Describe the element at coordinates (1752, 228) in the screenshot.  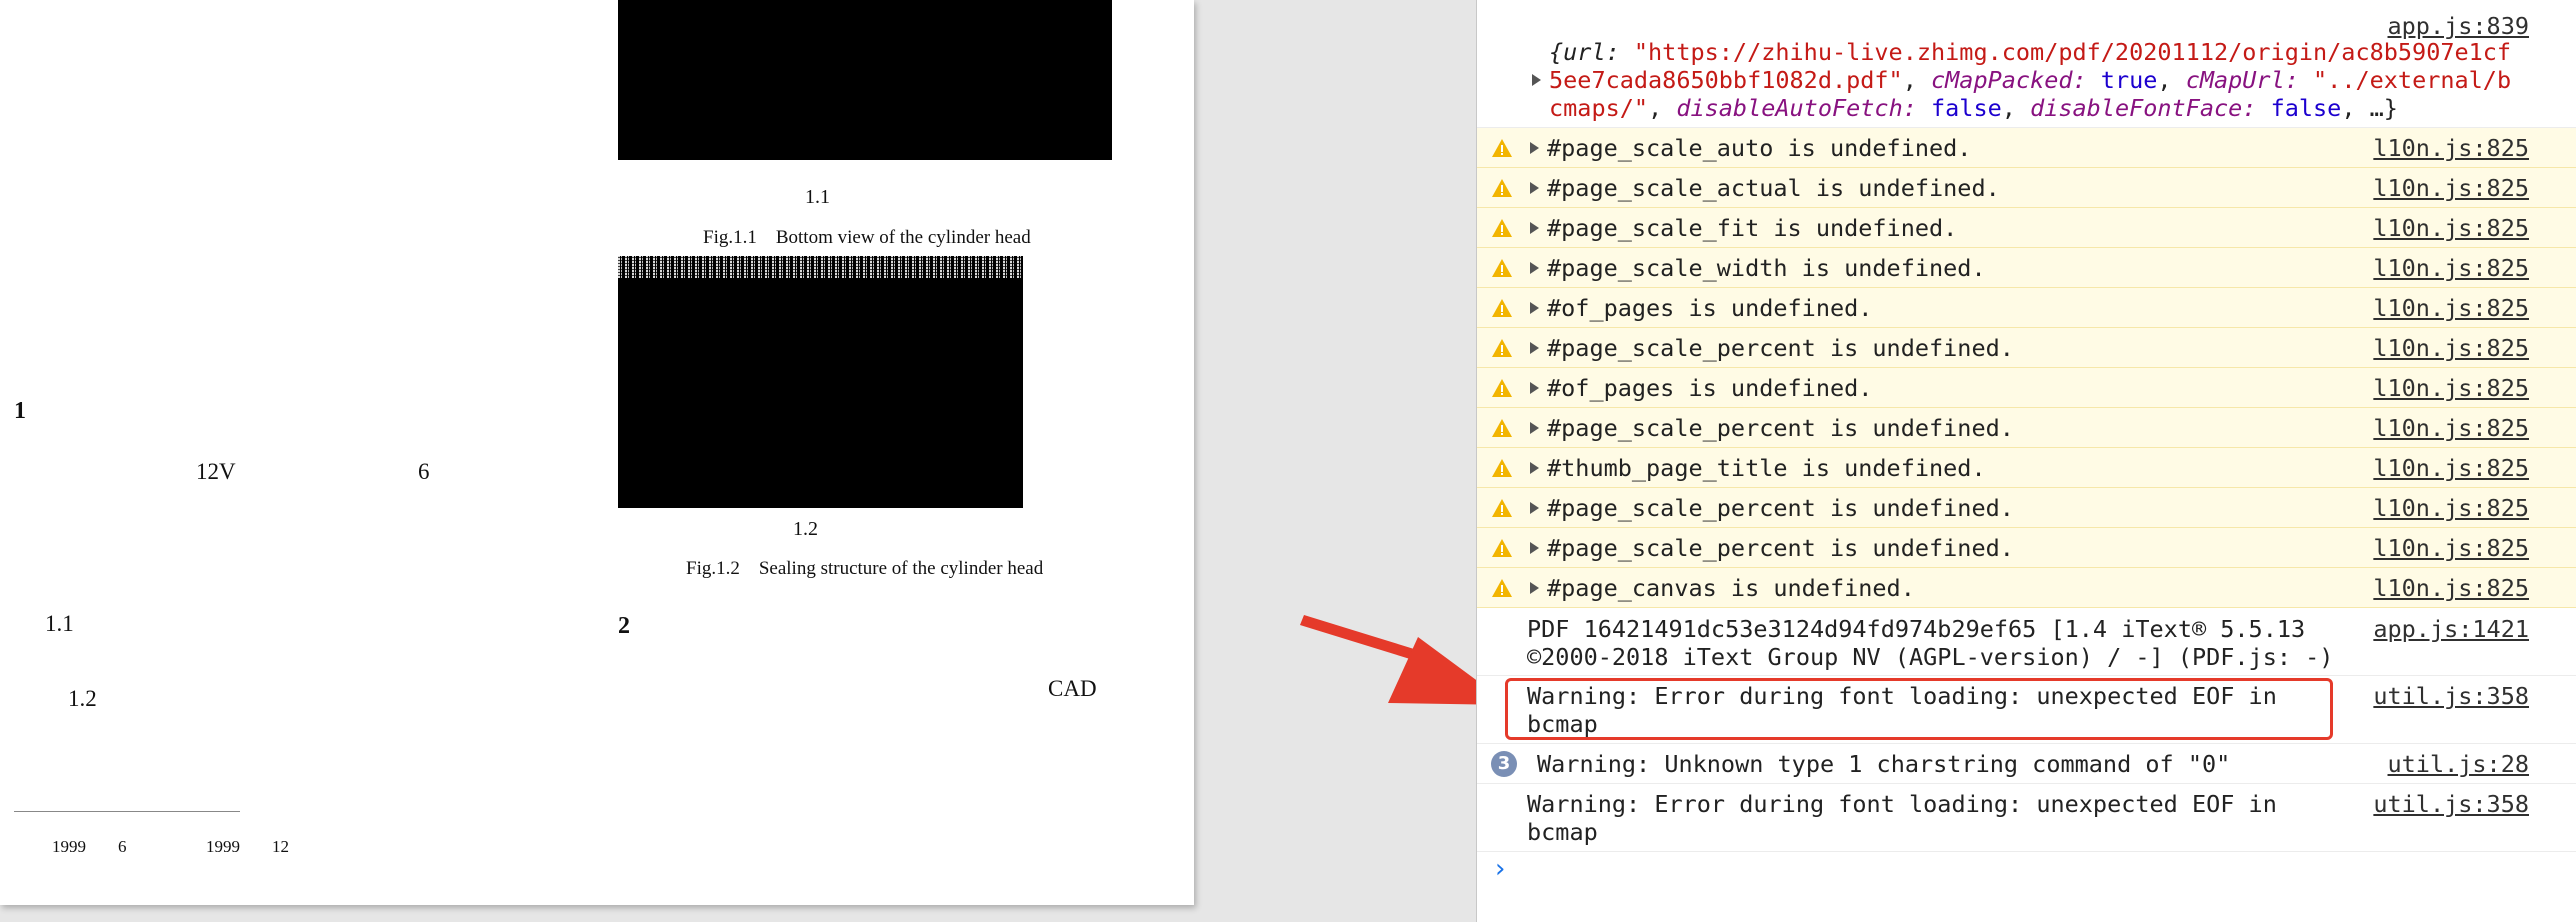
I see `warning-text: #page_scale_fit is undefined.` at that location.